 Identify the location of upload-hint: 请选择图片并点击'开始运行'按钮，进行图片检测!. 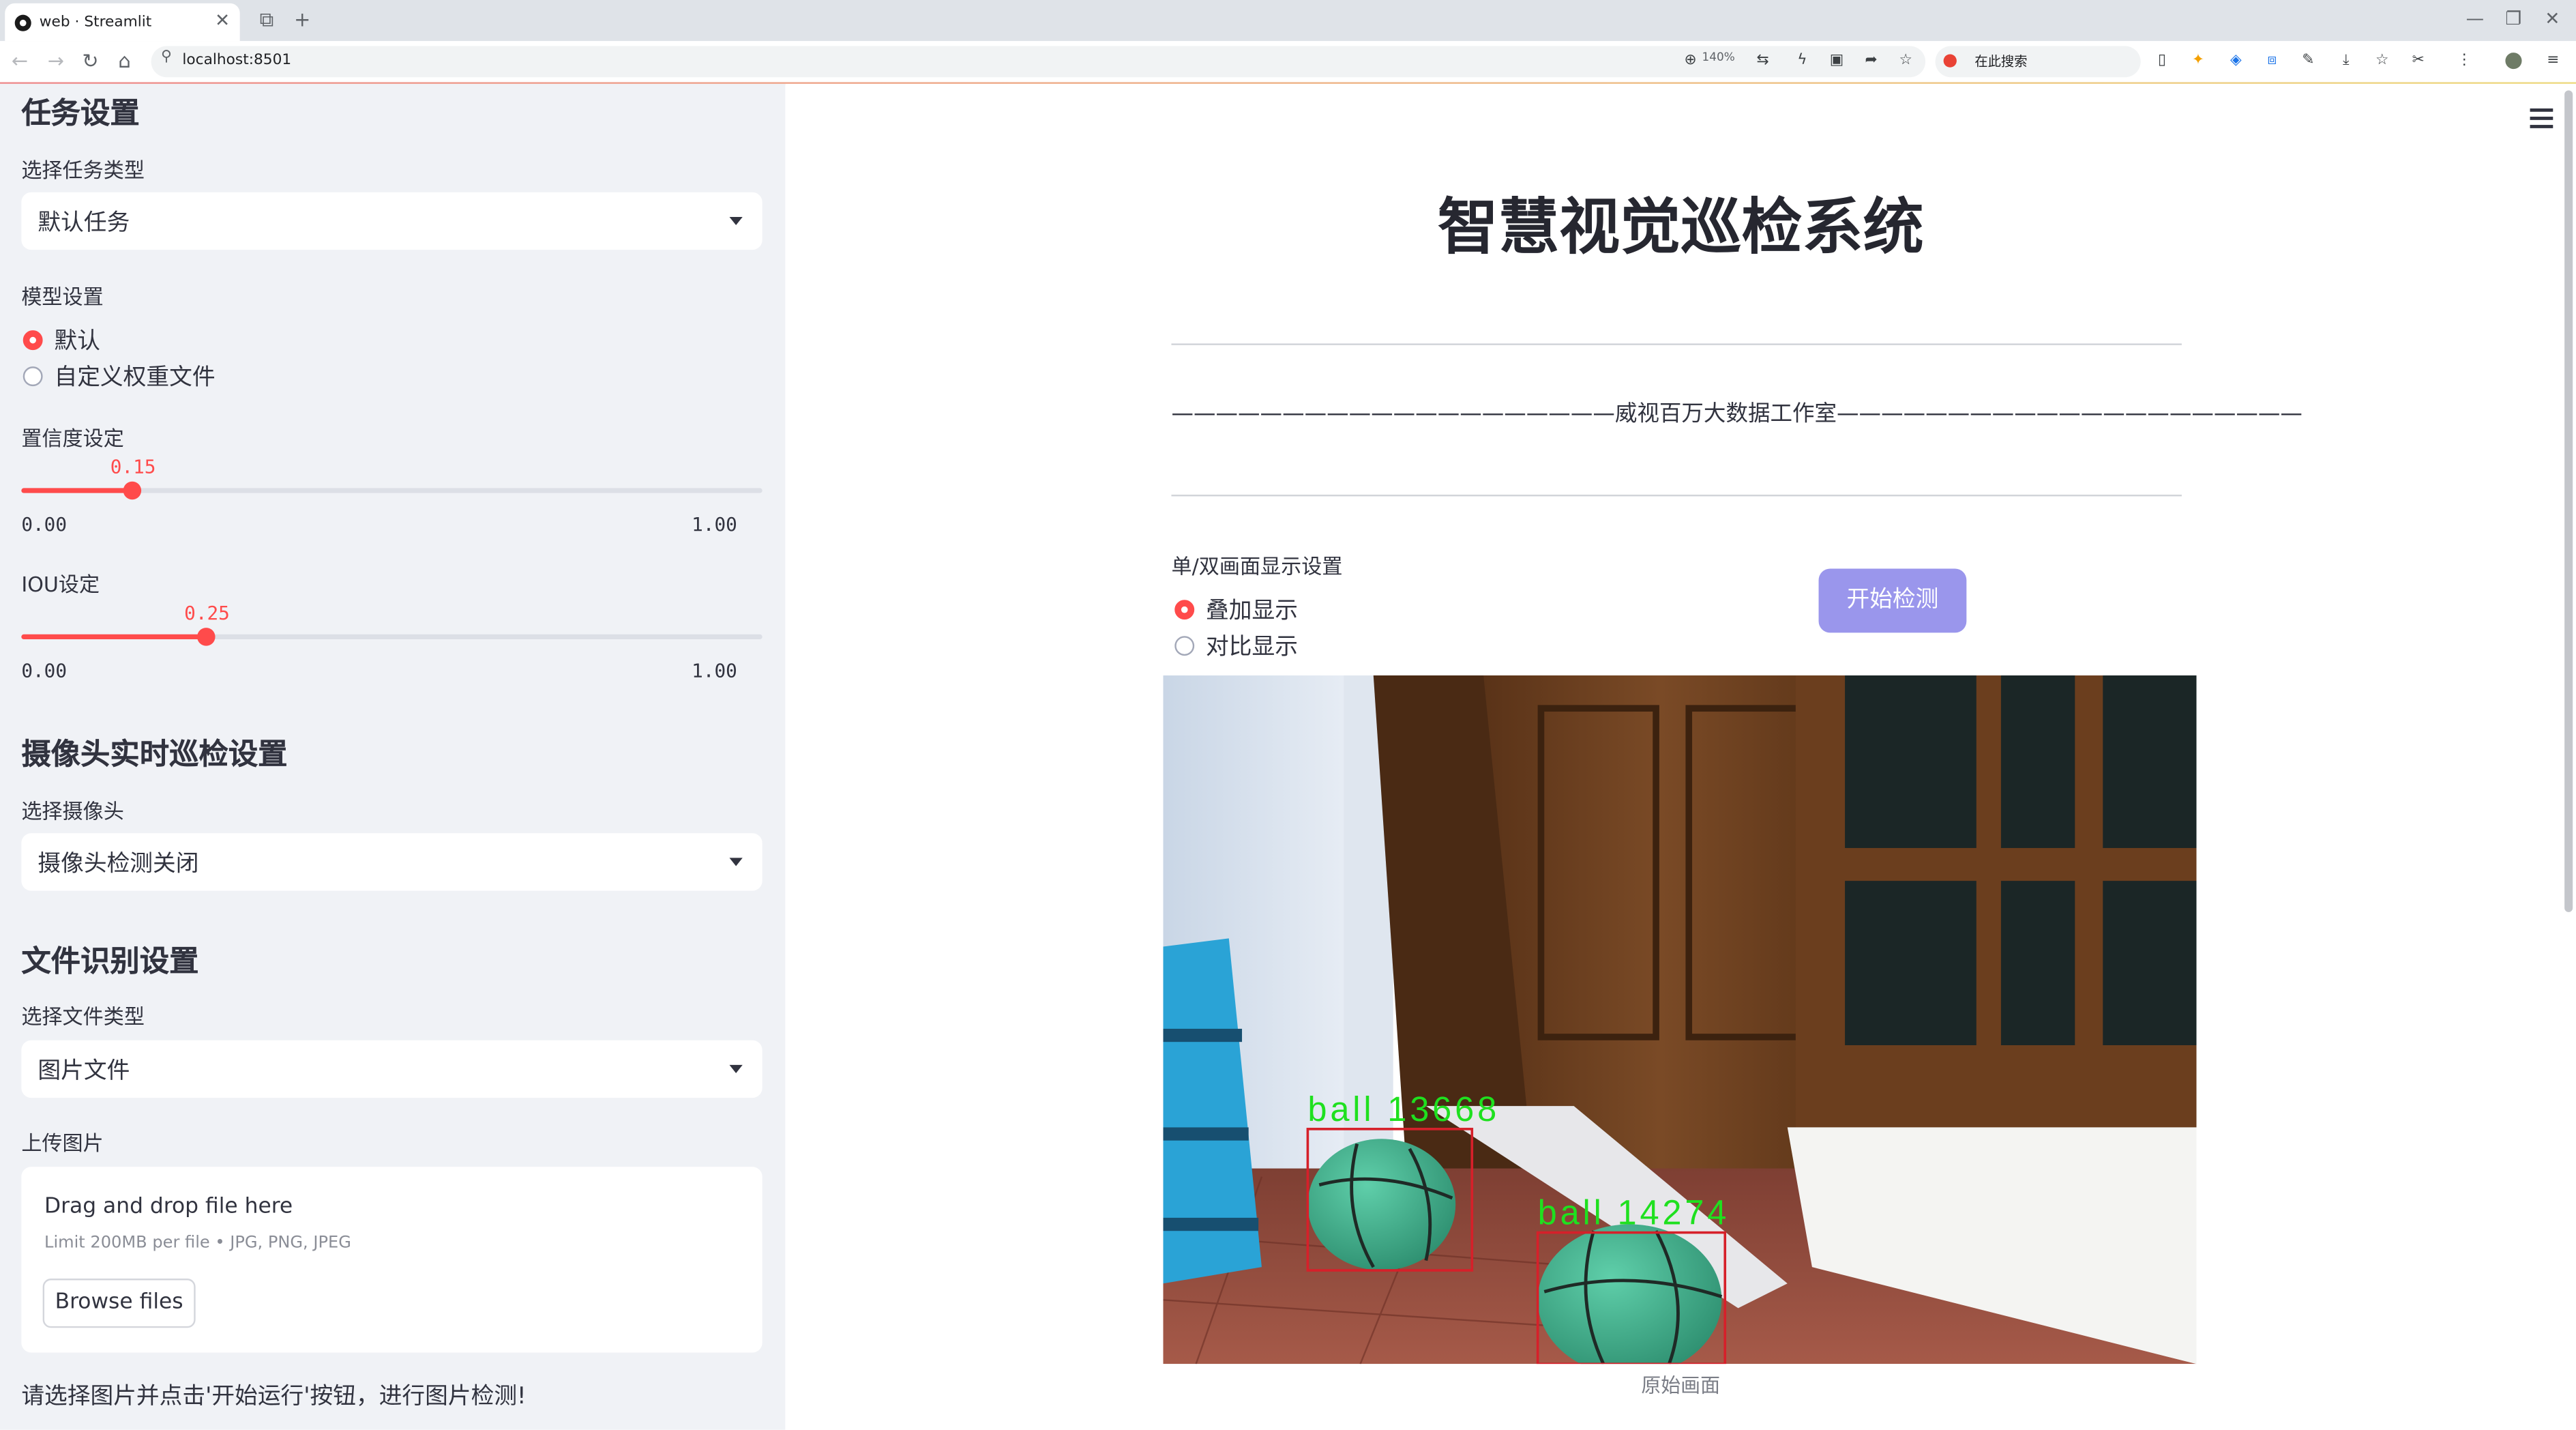
(274, 1397).